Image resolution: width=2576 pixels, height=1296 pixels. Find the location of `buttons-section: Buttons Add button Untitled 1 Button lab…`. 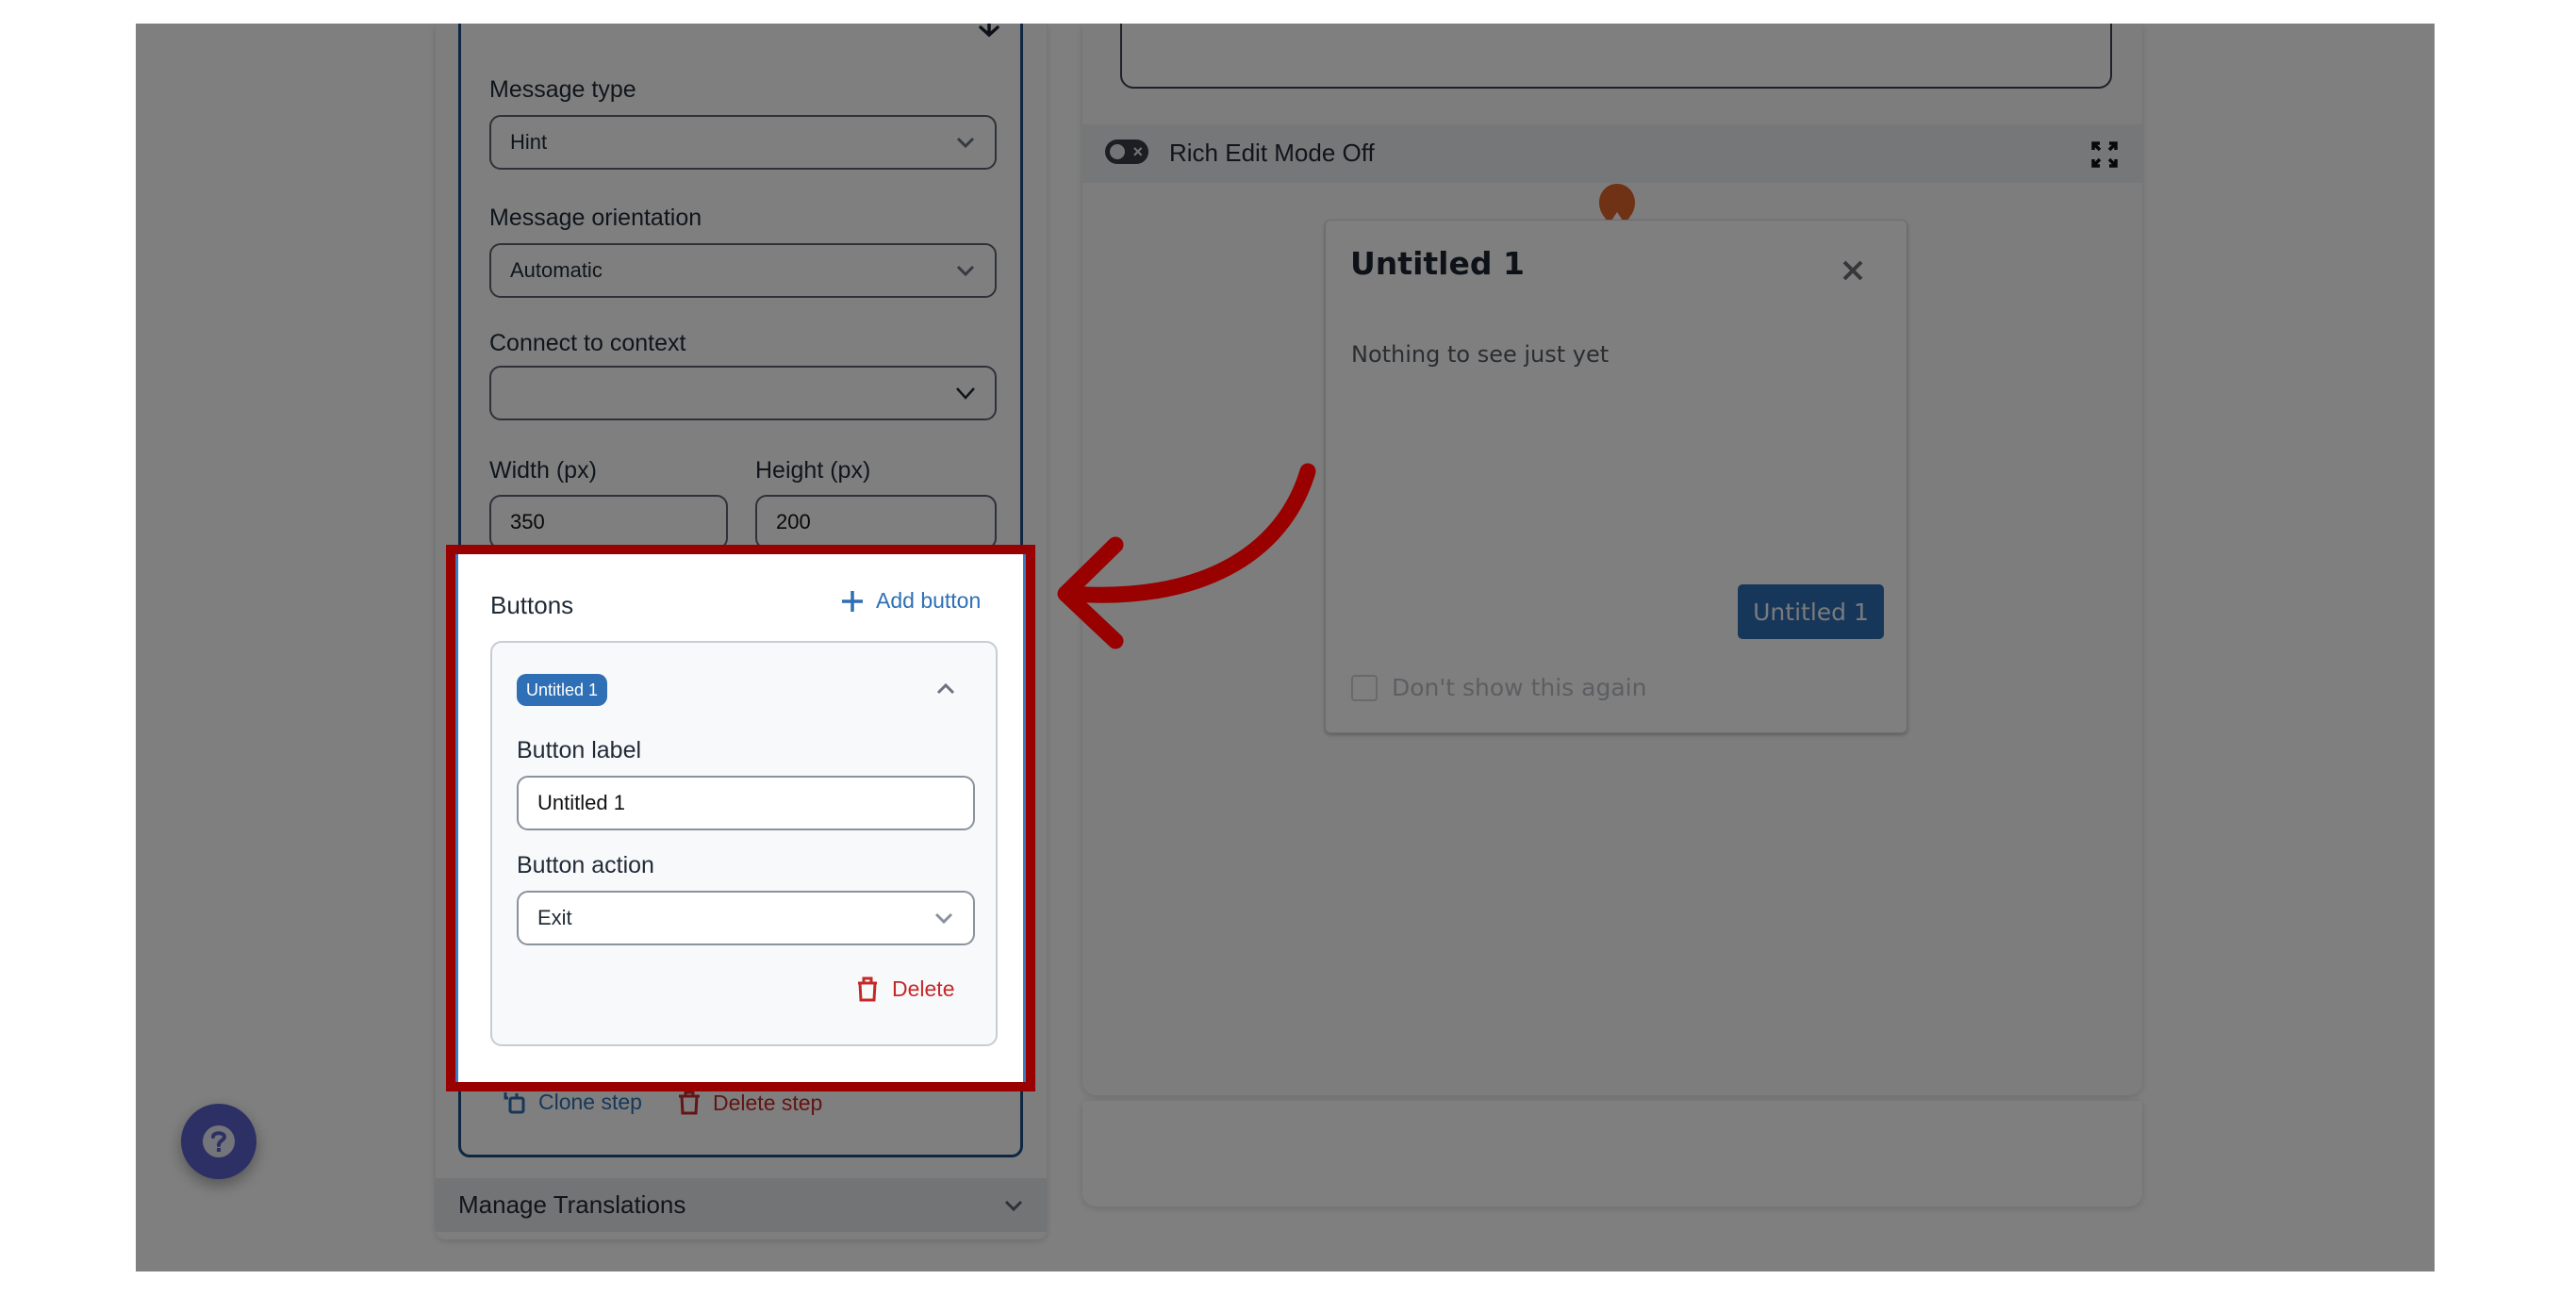

buttons-section: Buttons Add button Untitled 1 Button lab… is located at coordinates (740, 818).